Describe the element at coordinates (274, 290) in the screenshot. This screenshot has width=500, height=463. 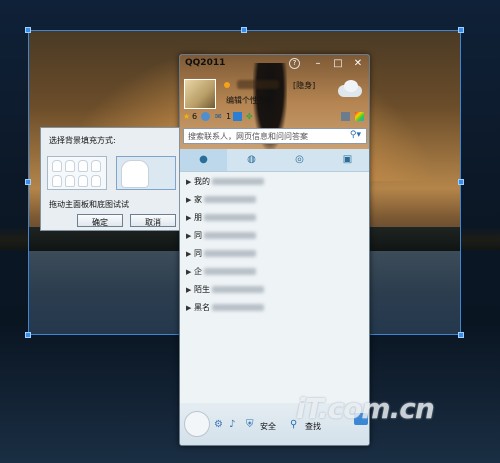
I see `list-item: ▶ 陌生` at that location.